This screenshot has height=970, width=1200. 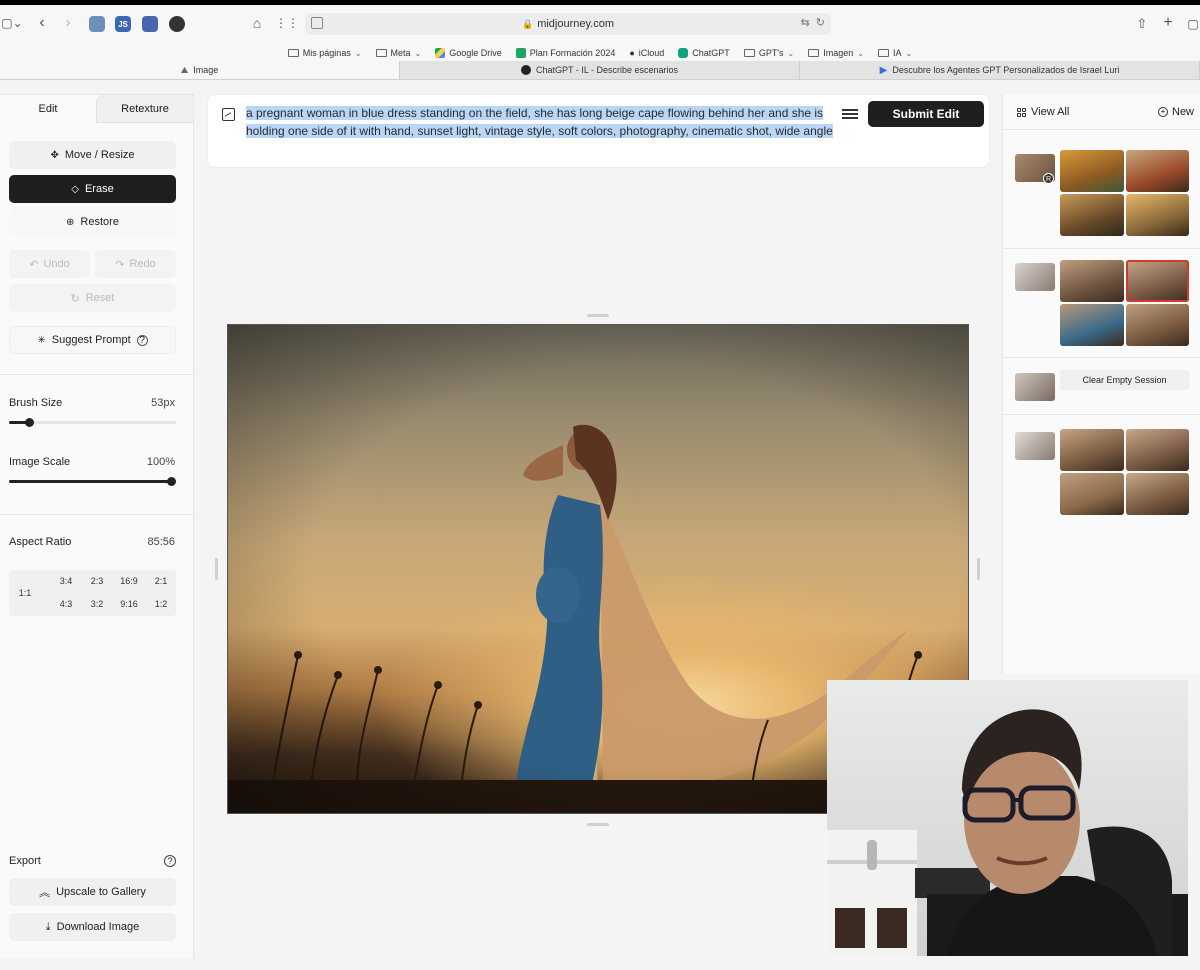 I want to click on upscale-to-gallery-button: ︽ Upscale to Gallery, so click(x=92, y=892).